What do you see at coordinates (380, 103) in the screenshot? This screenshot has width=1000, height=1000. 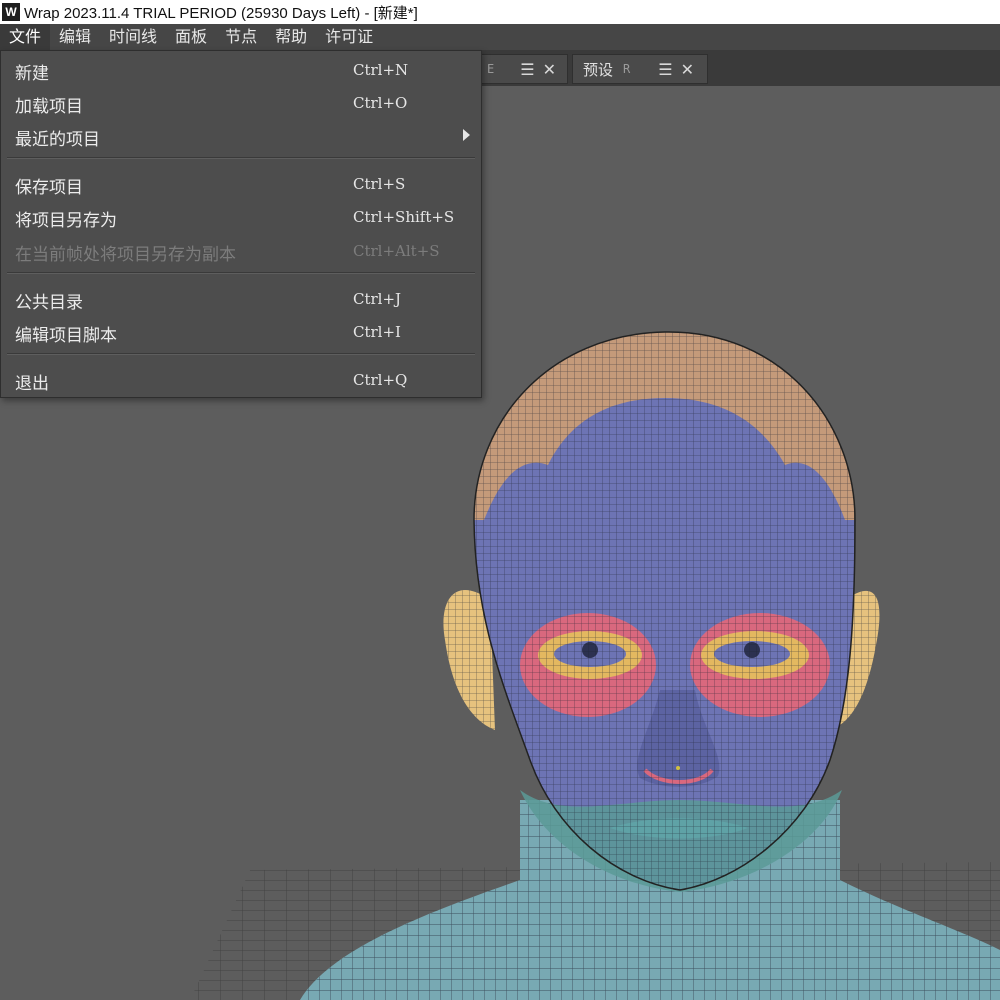 I see `shortcut-label: Ctrl+O` at bounding box center [380, 103].